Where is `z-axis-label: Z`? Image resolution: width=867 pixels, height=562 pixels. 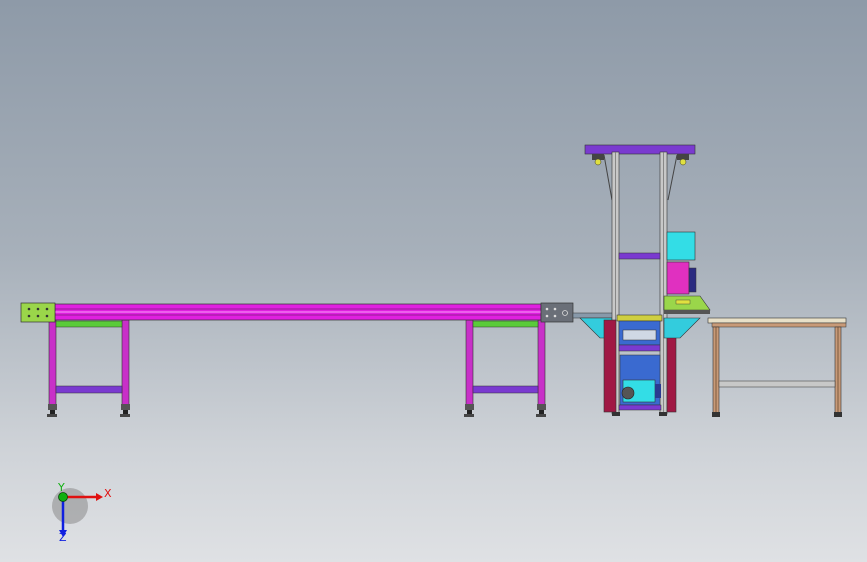
z-axis-label: Z is located at coordinates (63, 537).